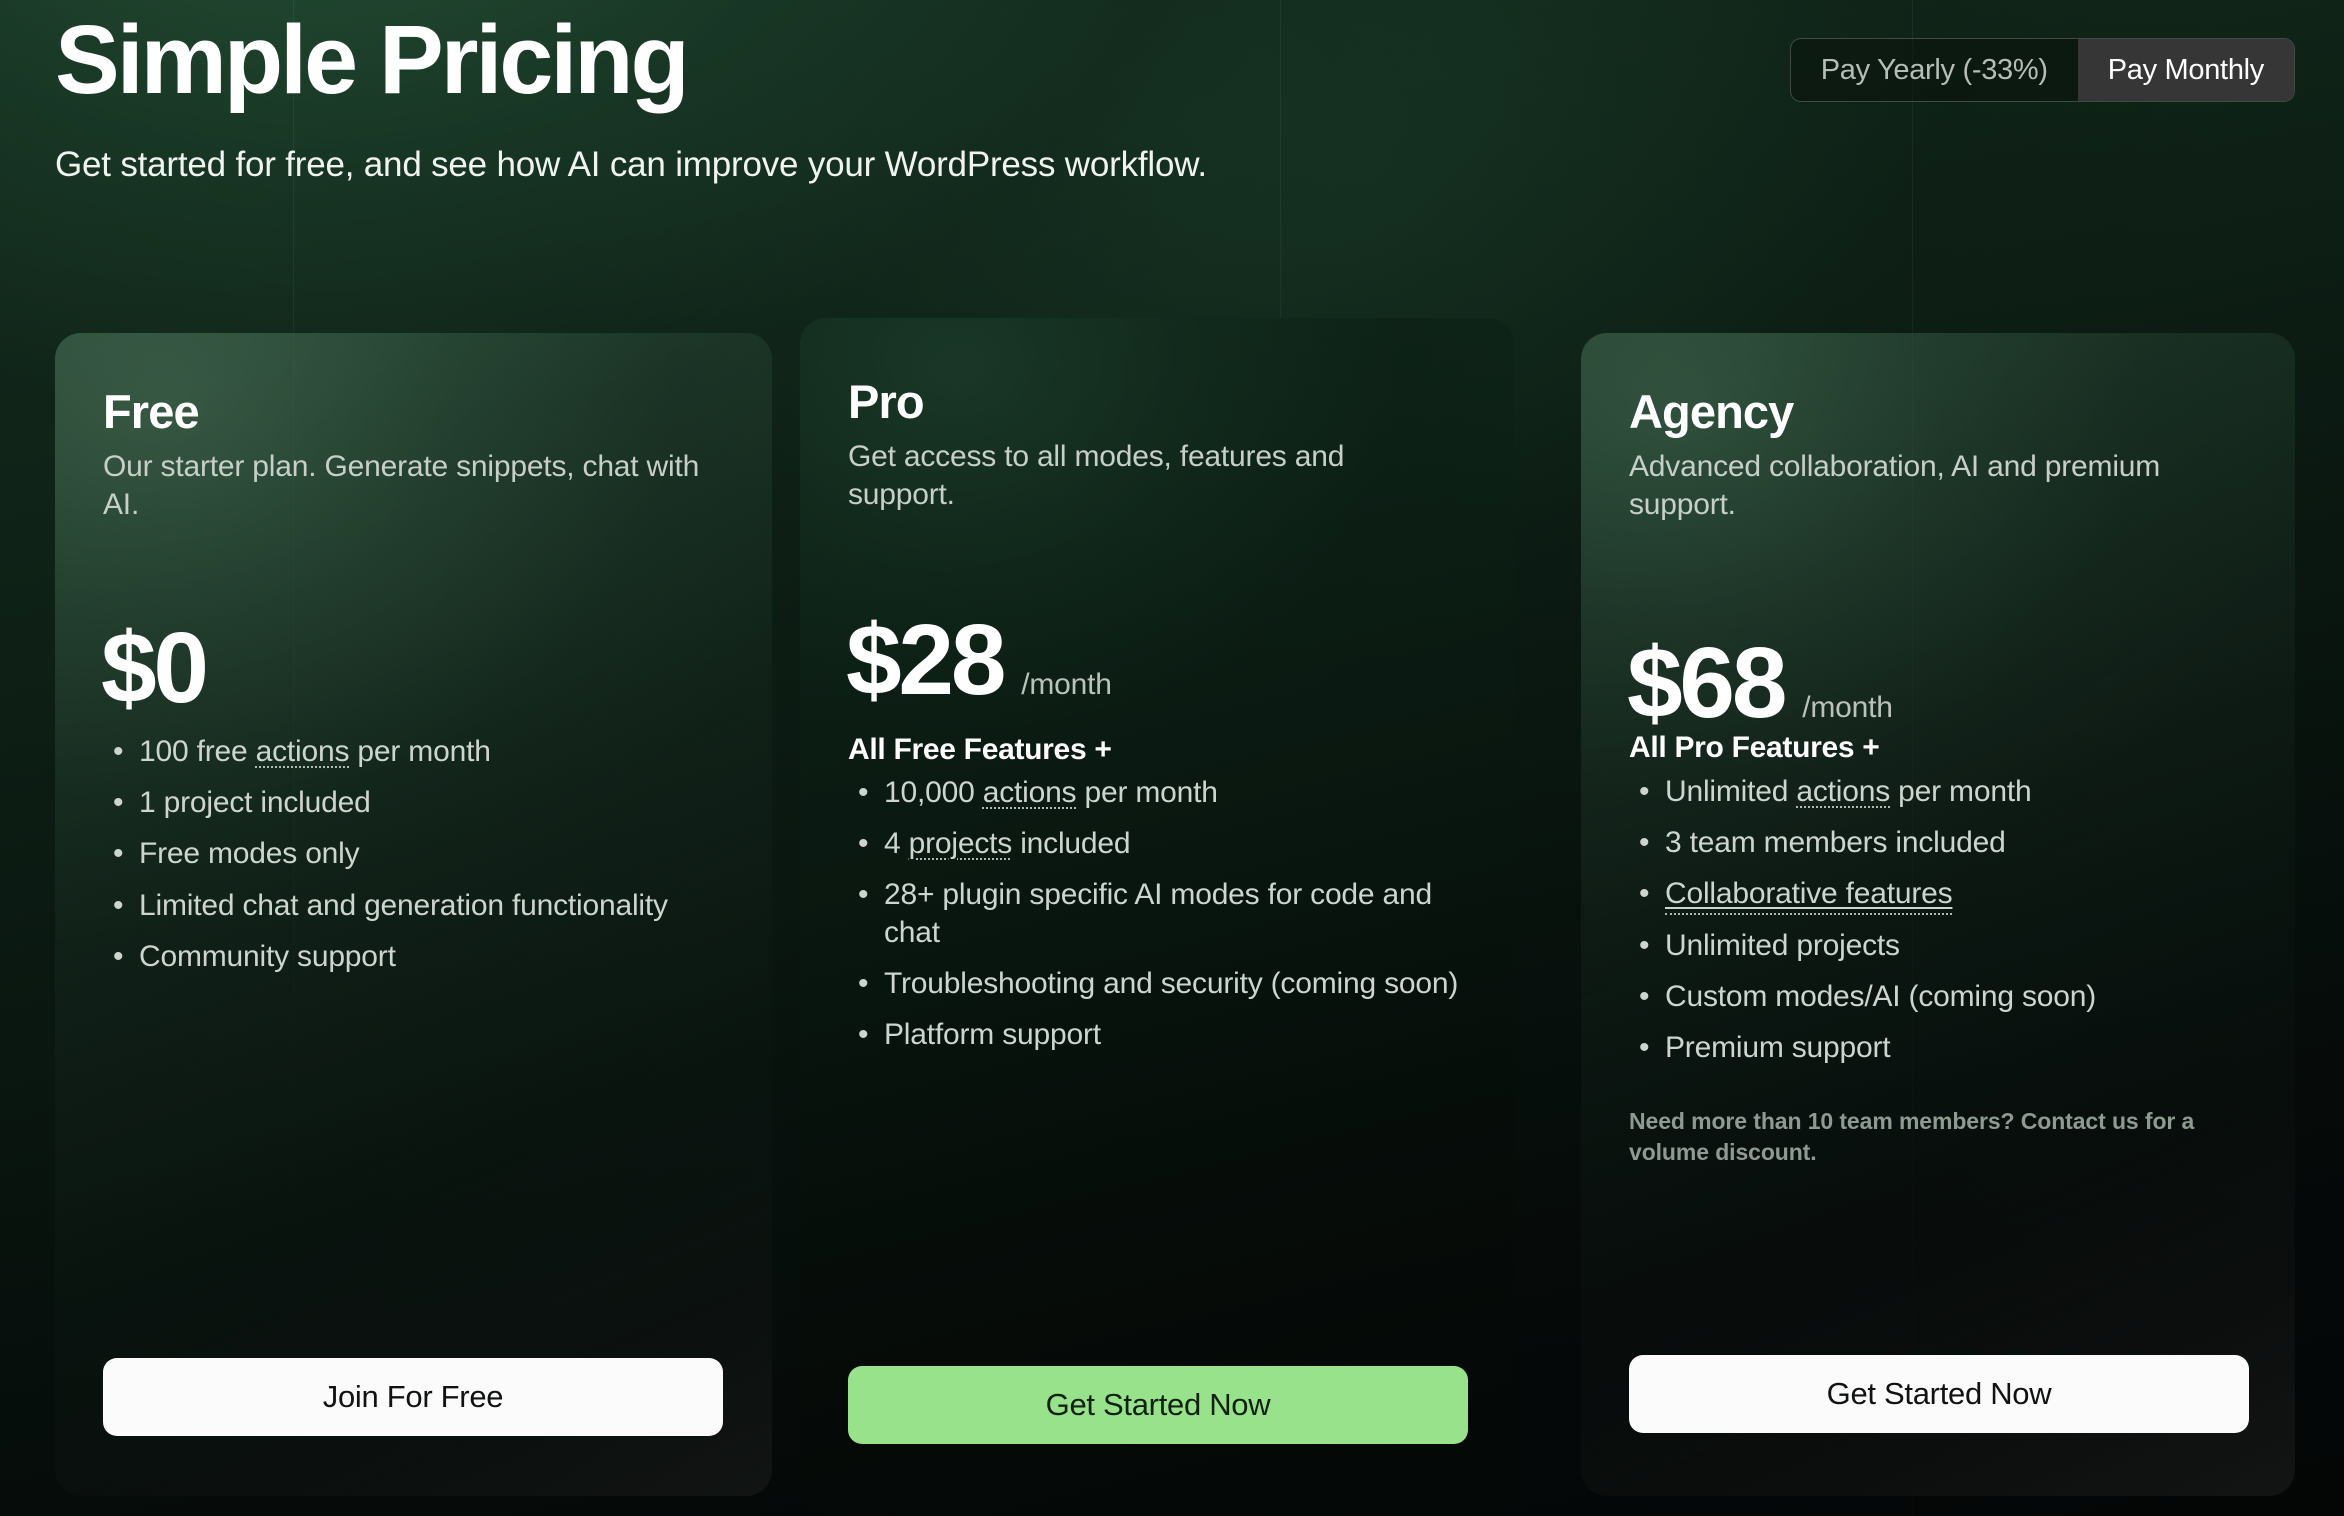 The image size is (2344, 1516). I want to click on feature-abbr-projects: projects, so click(961, 843).